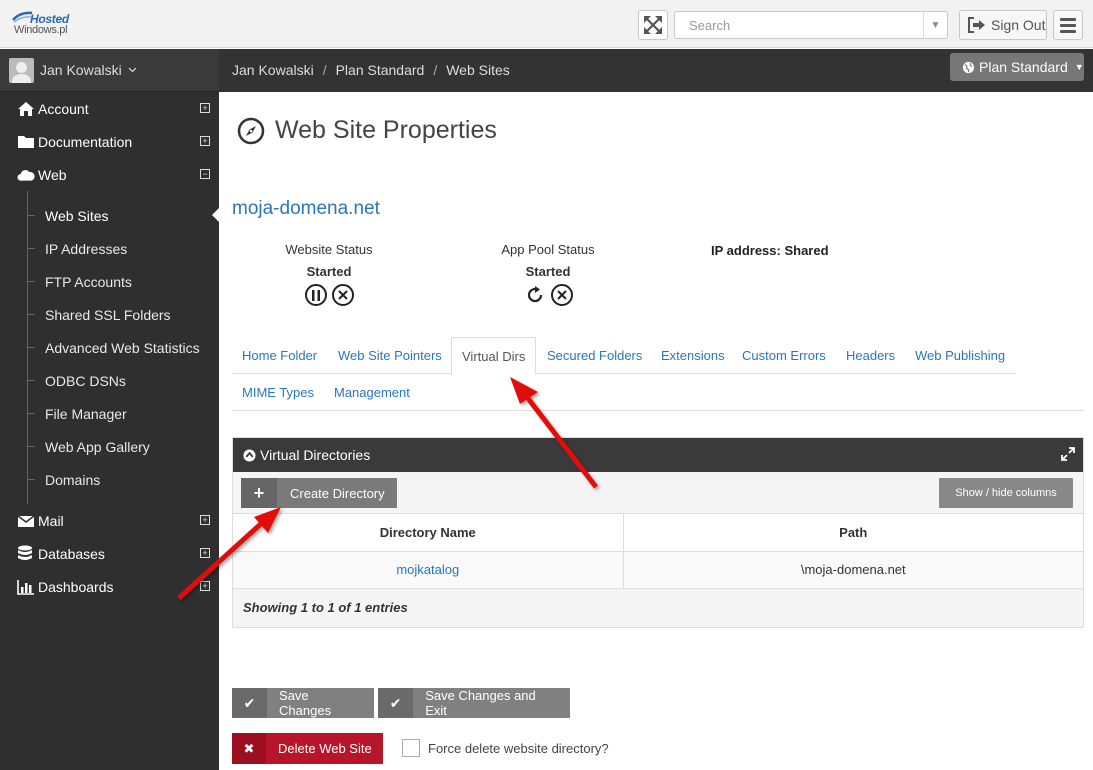 The width and height of the screenshot is (1093, 770). Describe the element at coordinates (278, 393) in the screenshot. I see `tab-mime-types: MIME Types` at that location.